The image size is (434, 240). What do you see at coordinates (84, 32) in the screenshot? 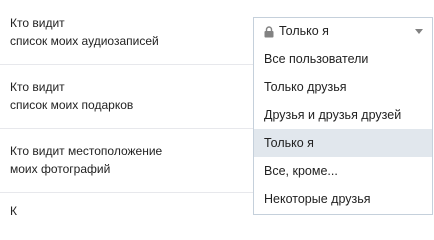
I see `setting-label-audio: Кто видит список моих аудиозаписей` at bounding box center [84, 32].